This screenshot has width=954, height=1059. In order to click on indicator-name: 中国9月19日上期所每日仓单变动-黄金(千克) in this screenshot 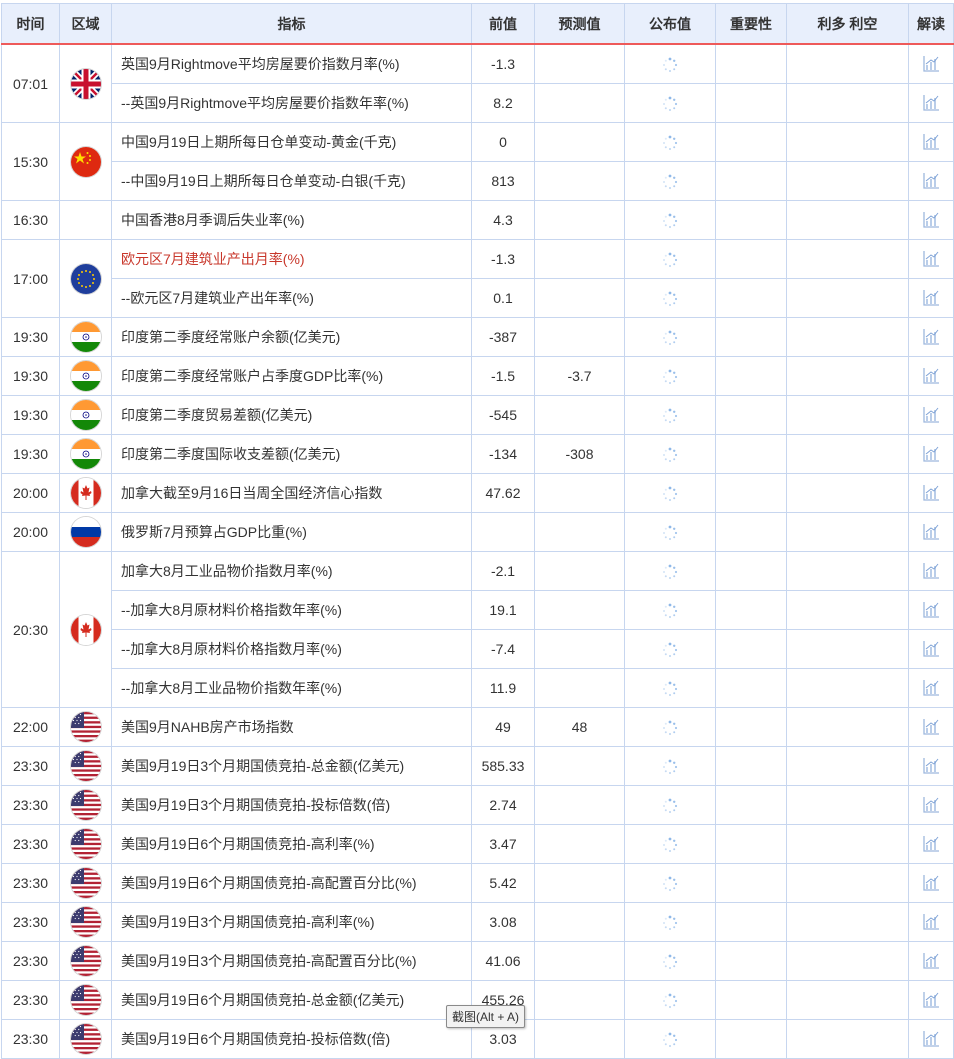, I will do `click(291, 142)`.